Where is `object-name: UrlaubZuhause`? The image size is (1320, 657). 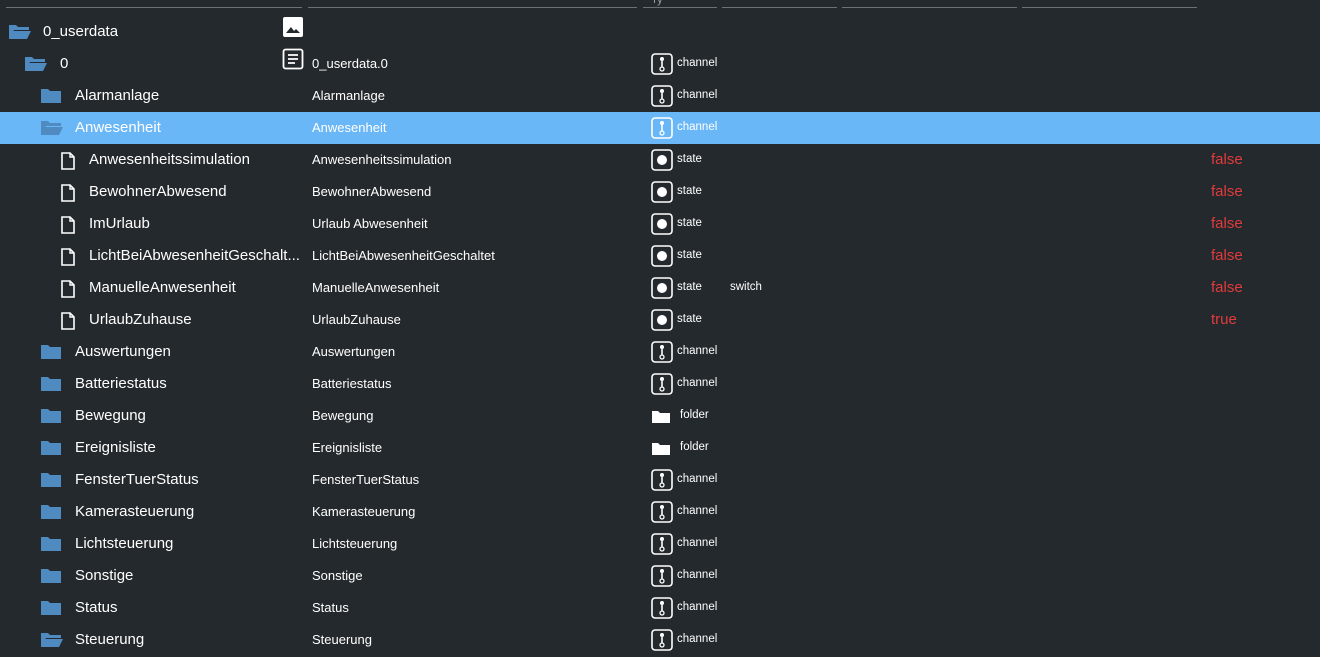 object-name: UrlaubZuhause is located at coordinates (199, 319).